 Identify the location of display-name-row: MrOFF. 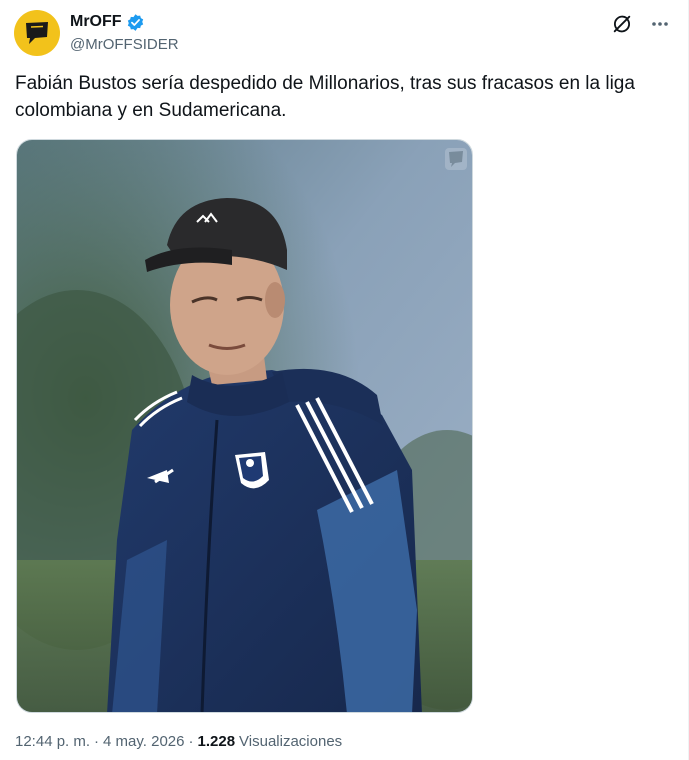
(124, 22).